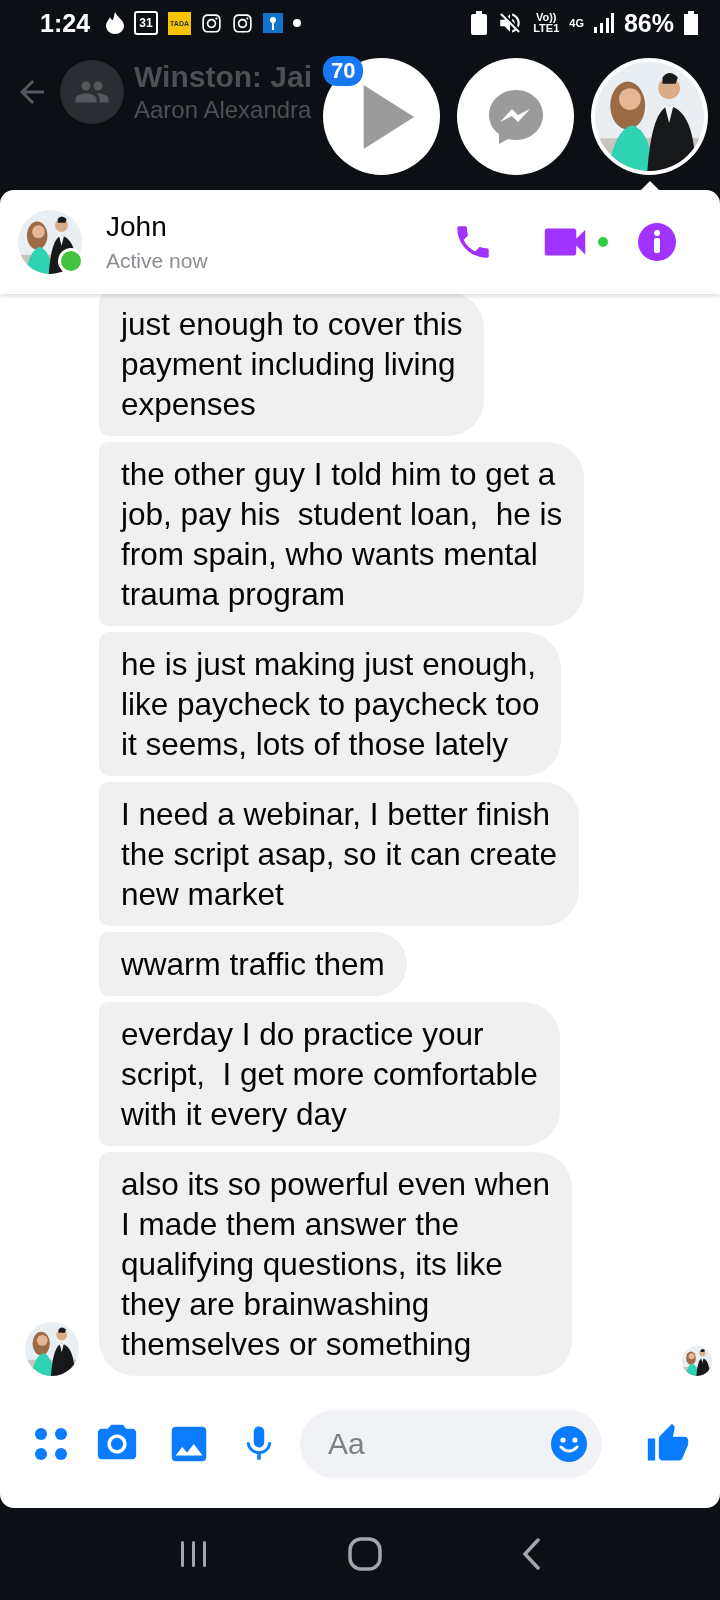  I want to click on back-icon, so click(530, 1554).